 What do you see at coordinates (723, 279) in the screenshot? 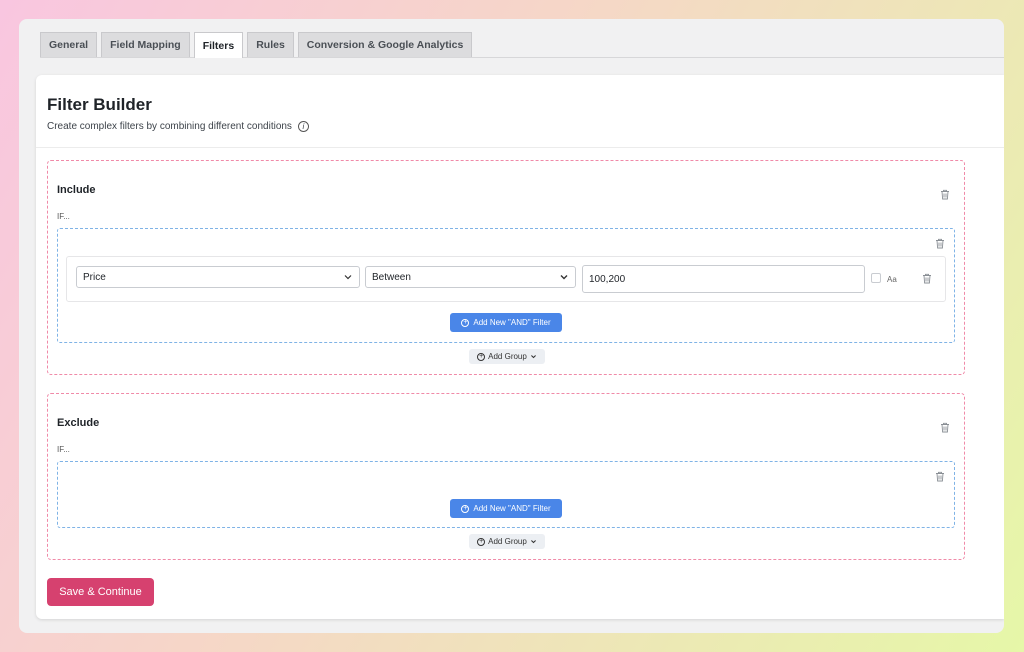
I see `value-input: 100,200` at bounding box center [723, 279].